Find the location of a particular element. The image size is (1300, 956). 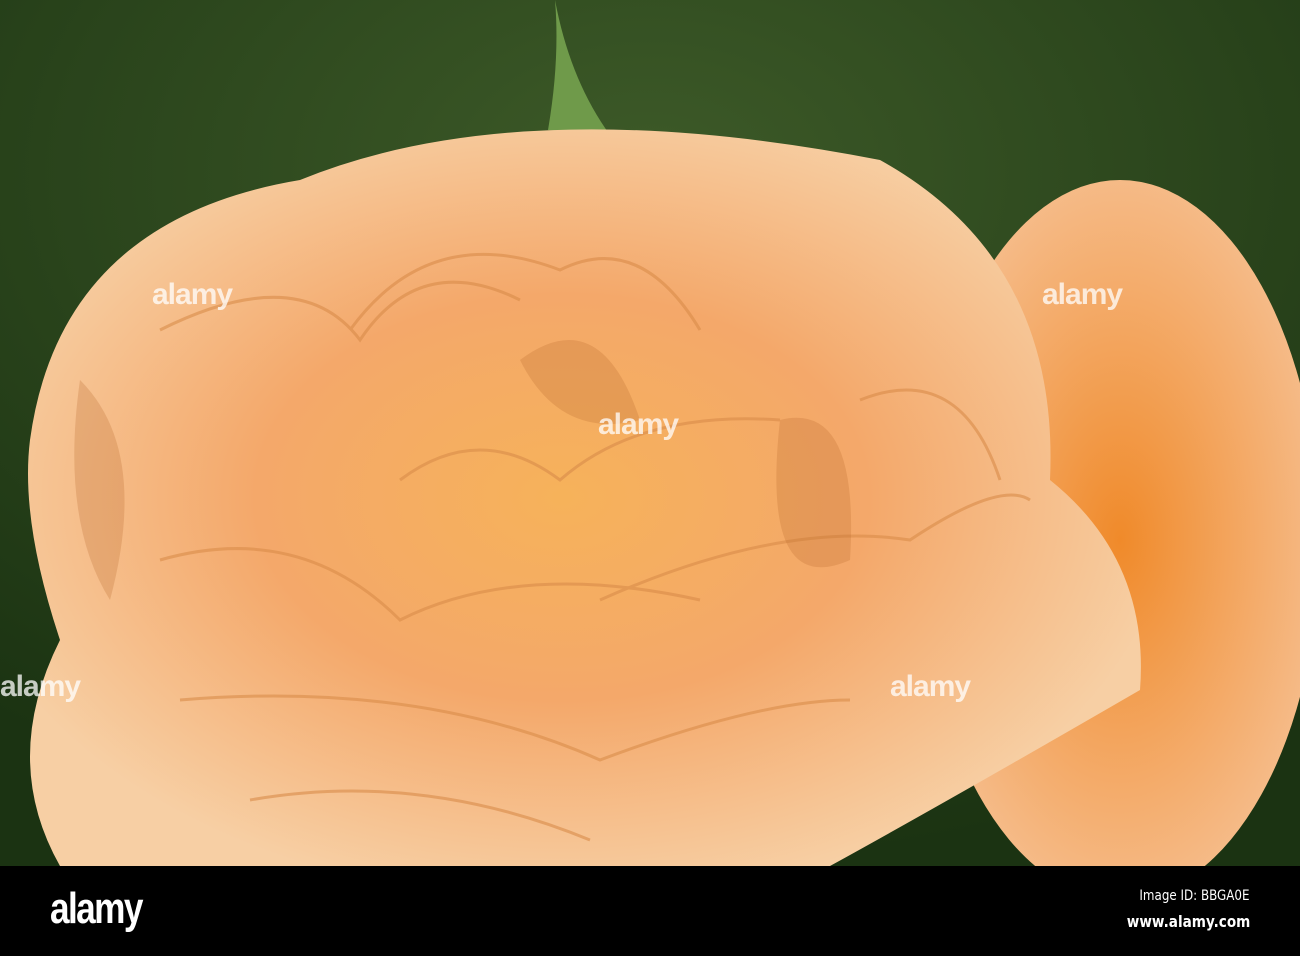

site-url: www.alamy.com is located at coordinates (1188, 921).